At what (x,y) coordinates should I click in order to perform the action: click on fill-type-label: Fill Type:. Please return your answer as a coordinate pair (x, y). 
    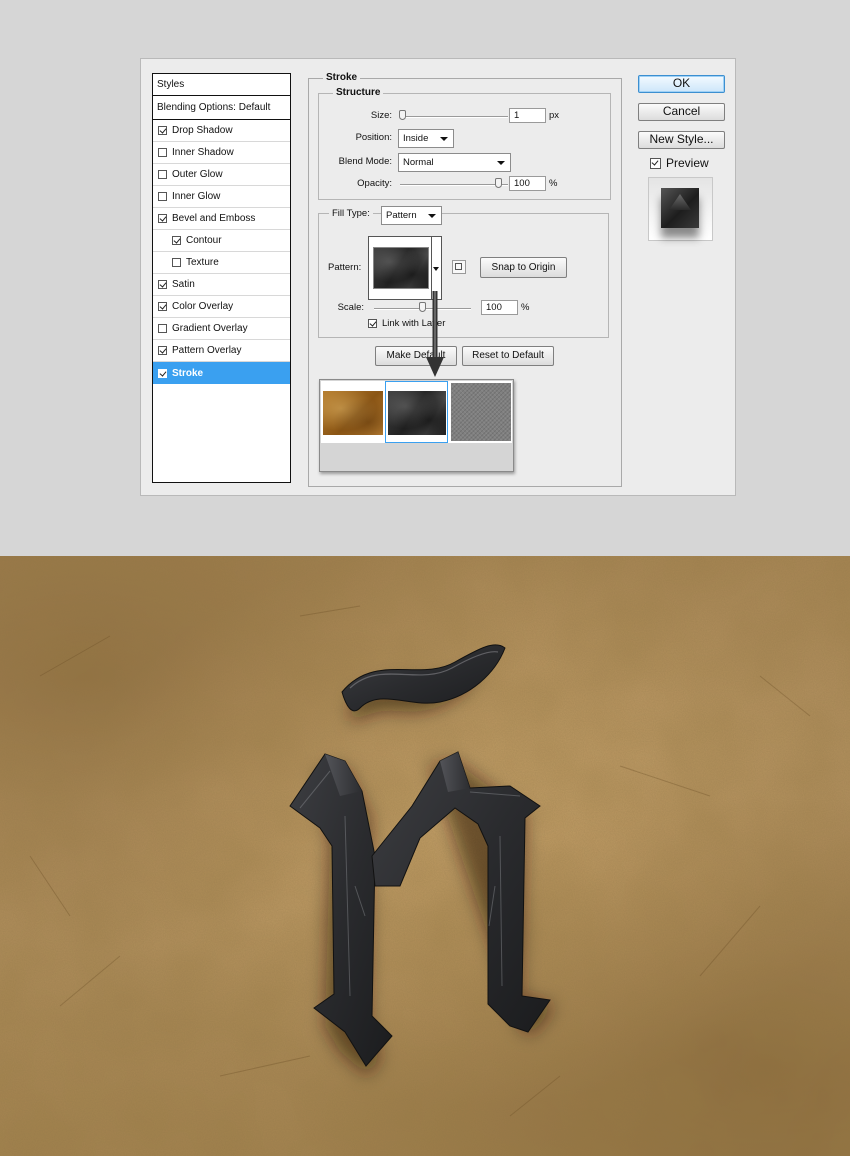
    Looking at the image, I should click on (351, 213).